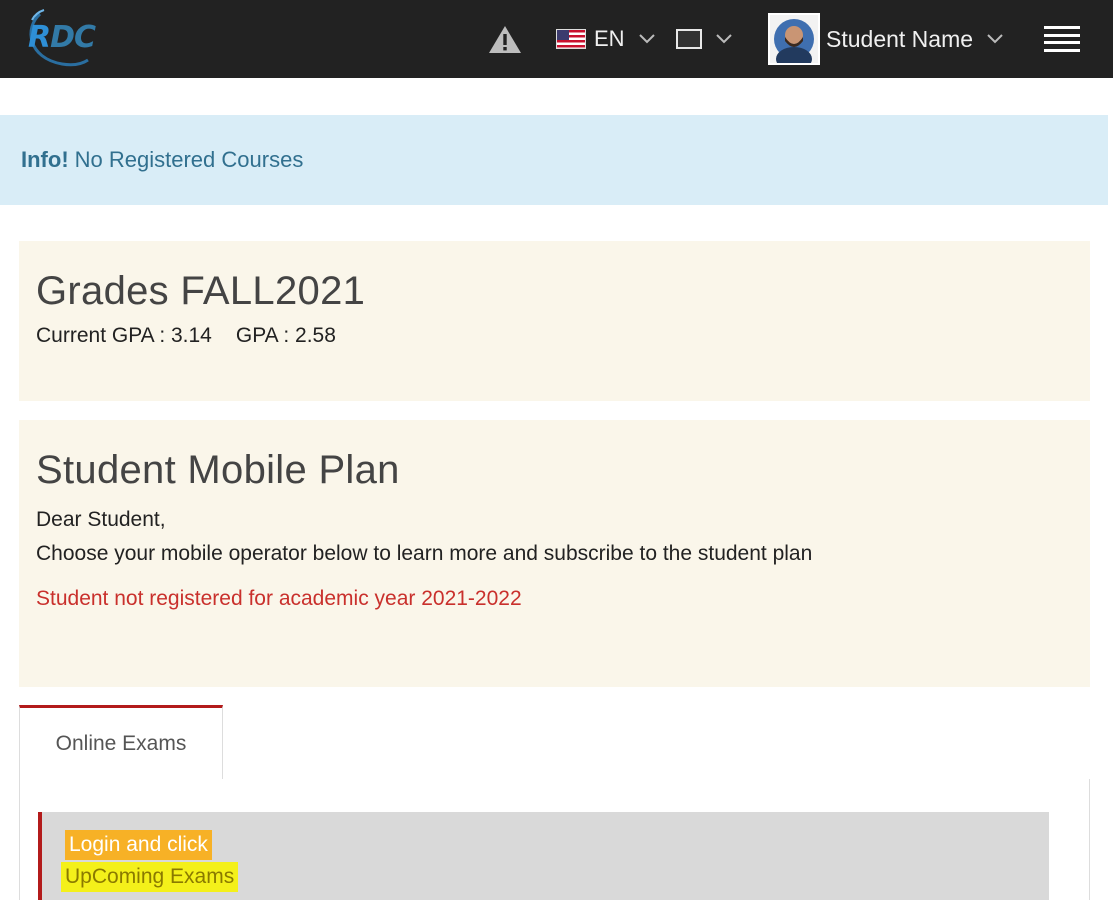 Image resolution: width=1113 pixels, height=900 pixels. What do you see at coordinates (704, 39) in the screenshot?
I see `display-mode-selector` at bounding box center [704, 39].